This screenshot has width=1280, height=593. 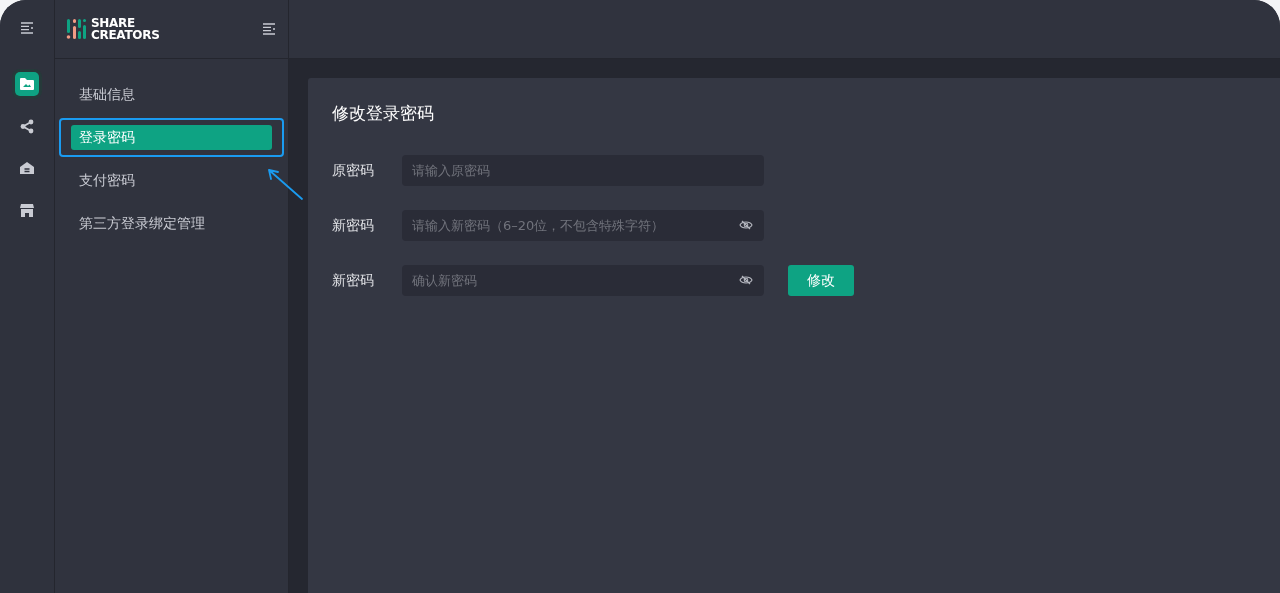 I want to click on folder-rail-button, so click(x=27, y=84).